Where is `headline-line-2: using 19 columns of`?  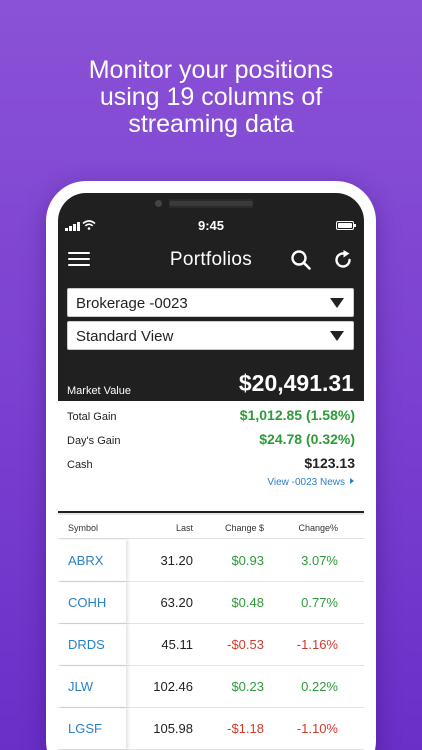
headline-line-2: using 19 columns of is located at coordinates (211, 97).